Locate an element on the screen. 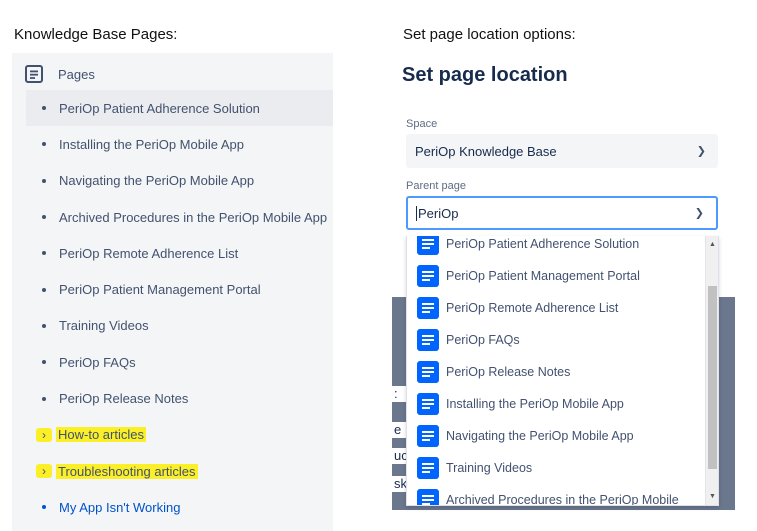  page-tree-item-label: Troubleshooting articles is located at coordinates (127, 471).